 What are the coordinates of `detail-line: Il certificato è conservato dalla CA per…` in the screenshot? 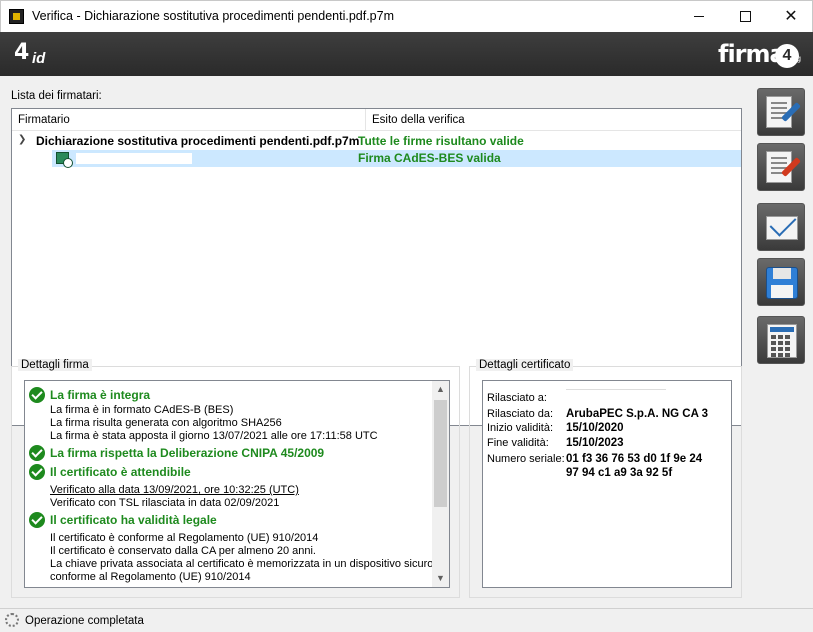 It's located at (183, 551).